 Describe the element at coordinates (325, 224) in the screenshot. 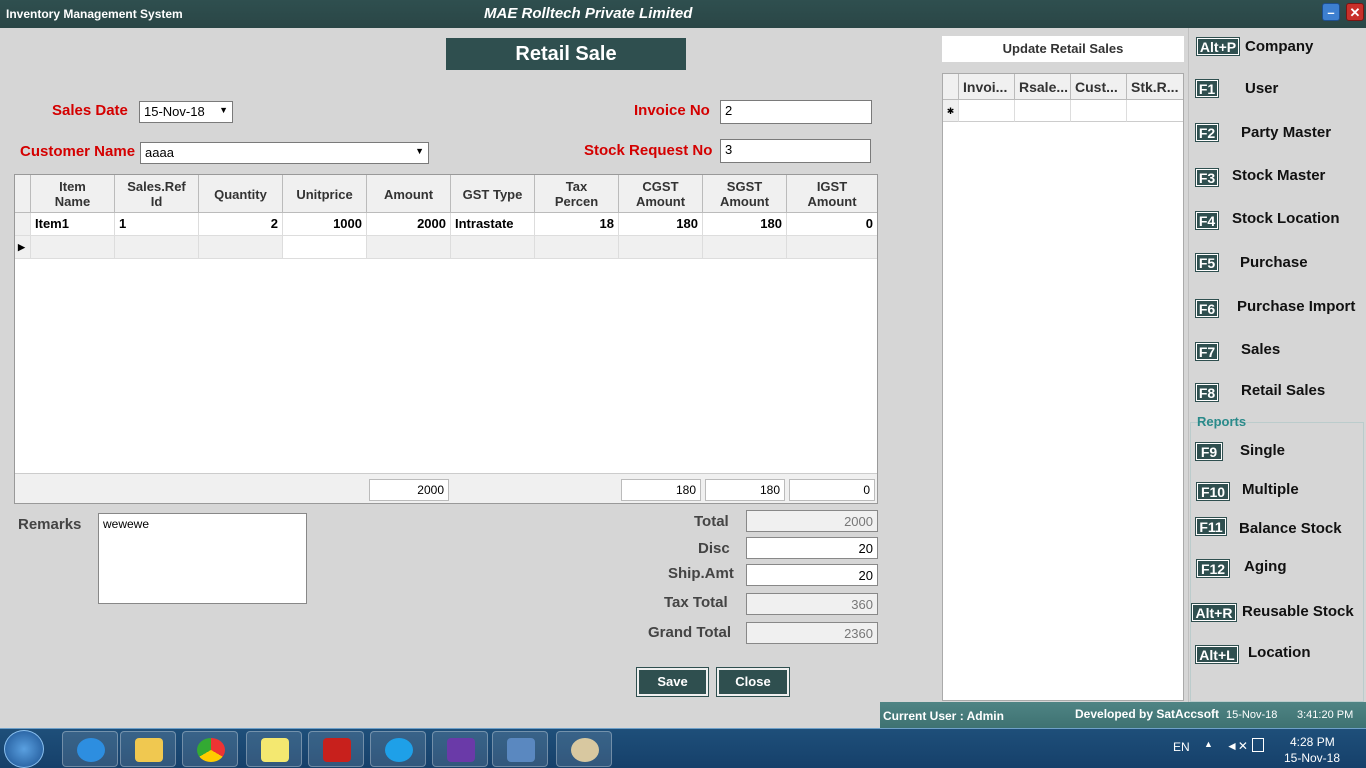

I see `cell-unitprice: 1000` at that location.